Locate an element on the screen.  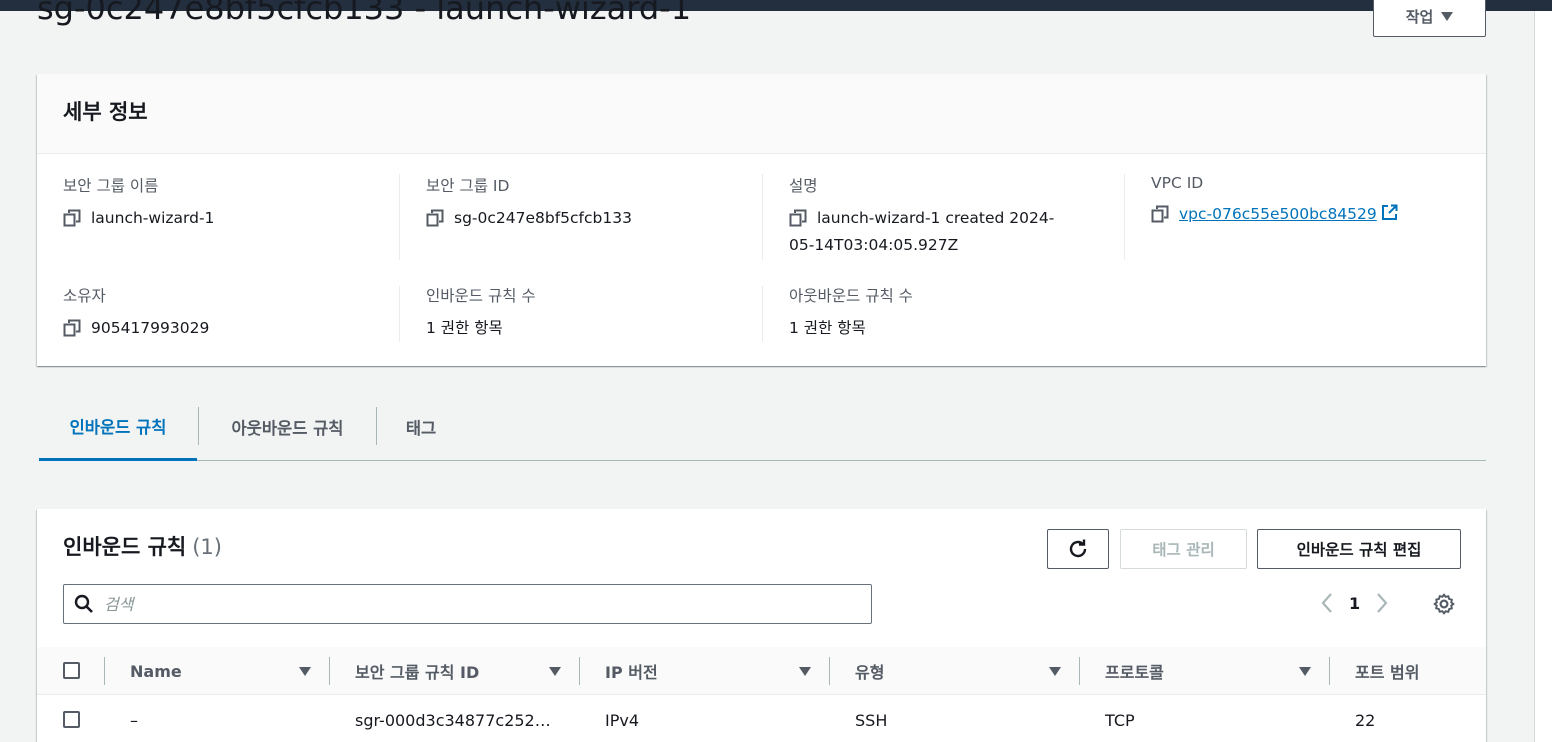
field-value-continued: 05-14T03:04:05.927Z is located at coordinates (874, 245).